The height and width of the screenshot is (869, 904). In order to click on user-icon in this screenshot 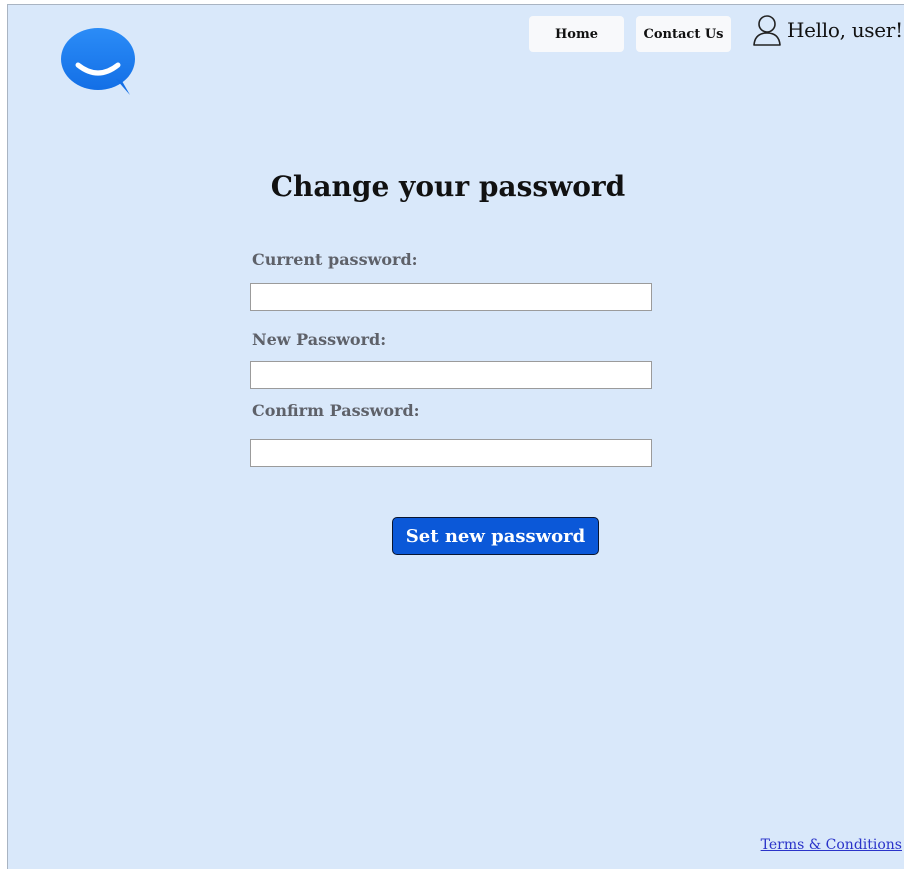, I will do `click(767, 30)`.